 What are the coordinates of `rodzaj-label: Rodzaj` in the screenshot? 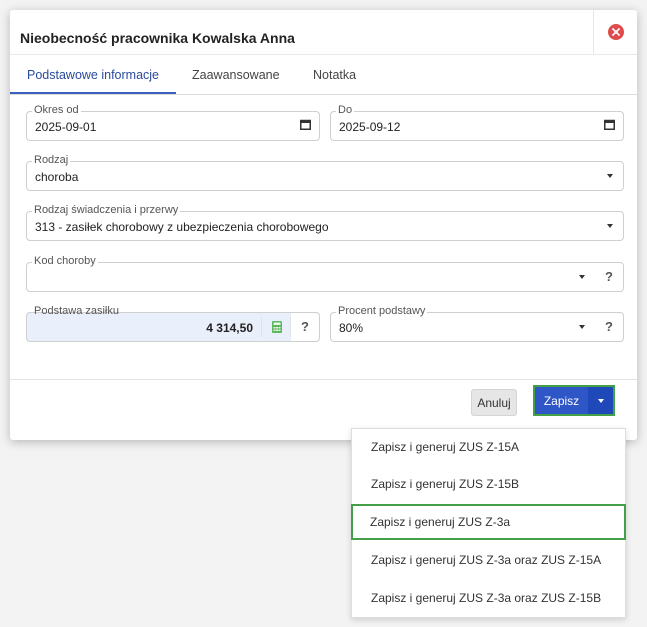 It's located at (51, 160).